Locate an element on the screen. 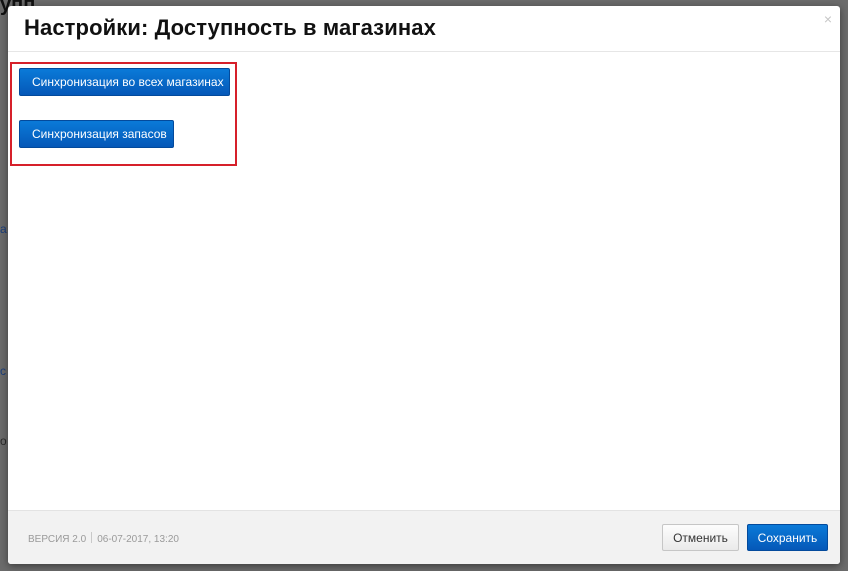  background-text-fragment: с is located at coordinates (3, 371).